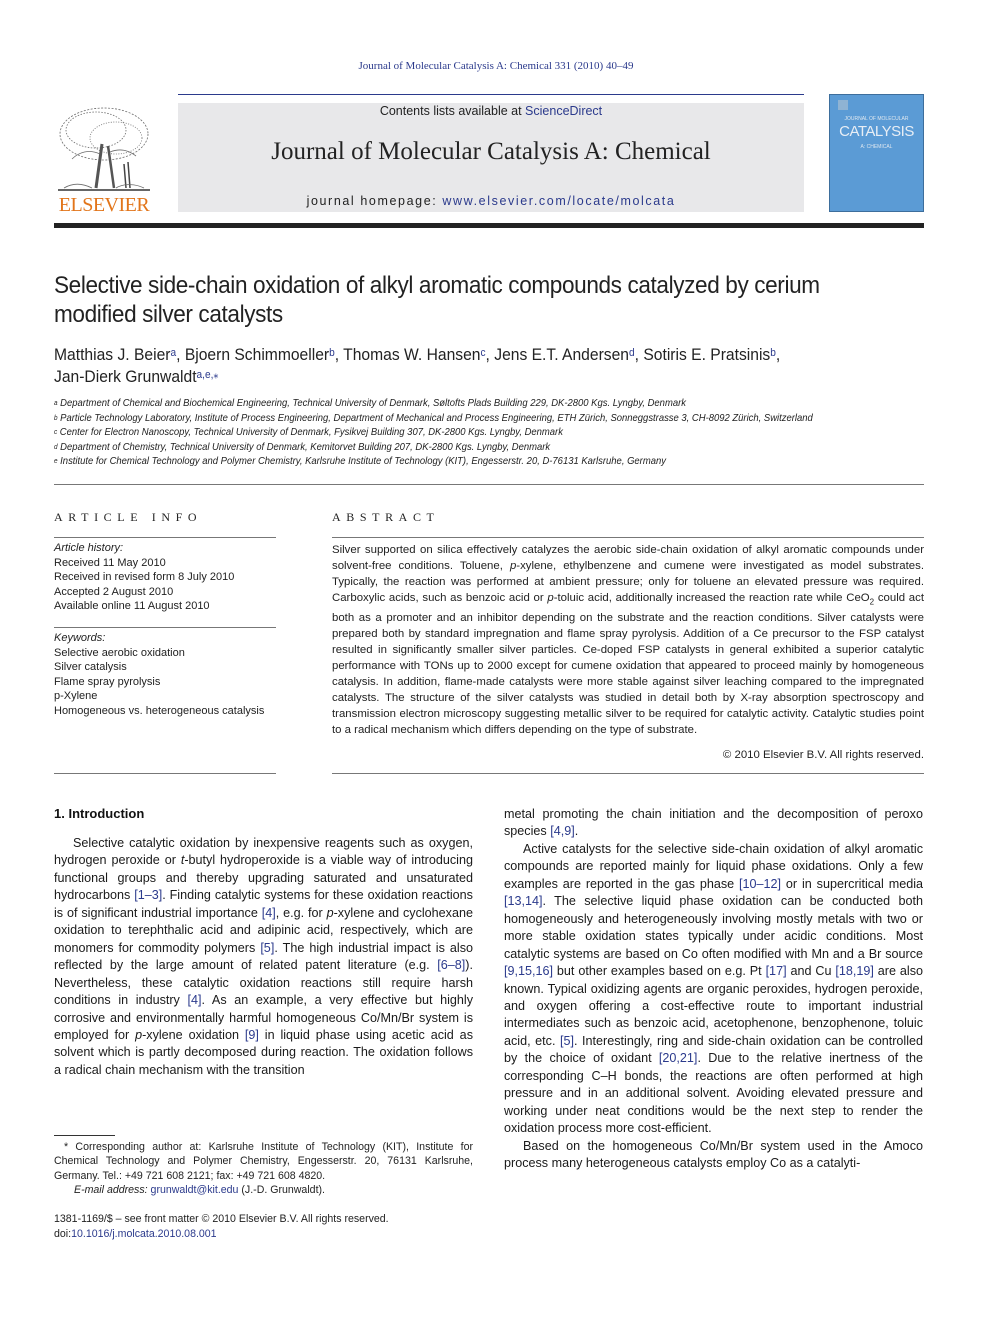 The width and height of the screenshot is (992, 1323). What do you see at coordinates (84, 1135) in the screenshot?
I see `footnote-rule` at bounding box center [84, 1135].